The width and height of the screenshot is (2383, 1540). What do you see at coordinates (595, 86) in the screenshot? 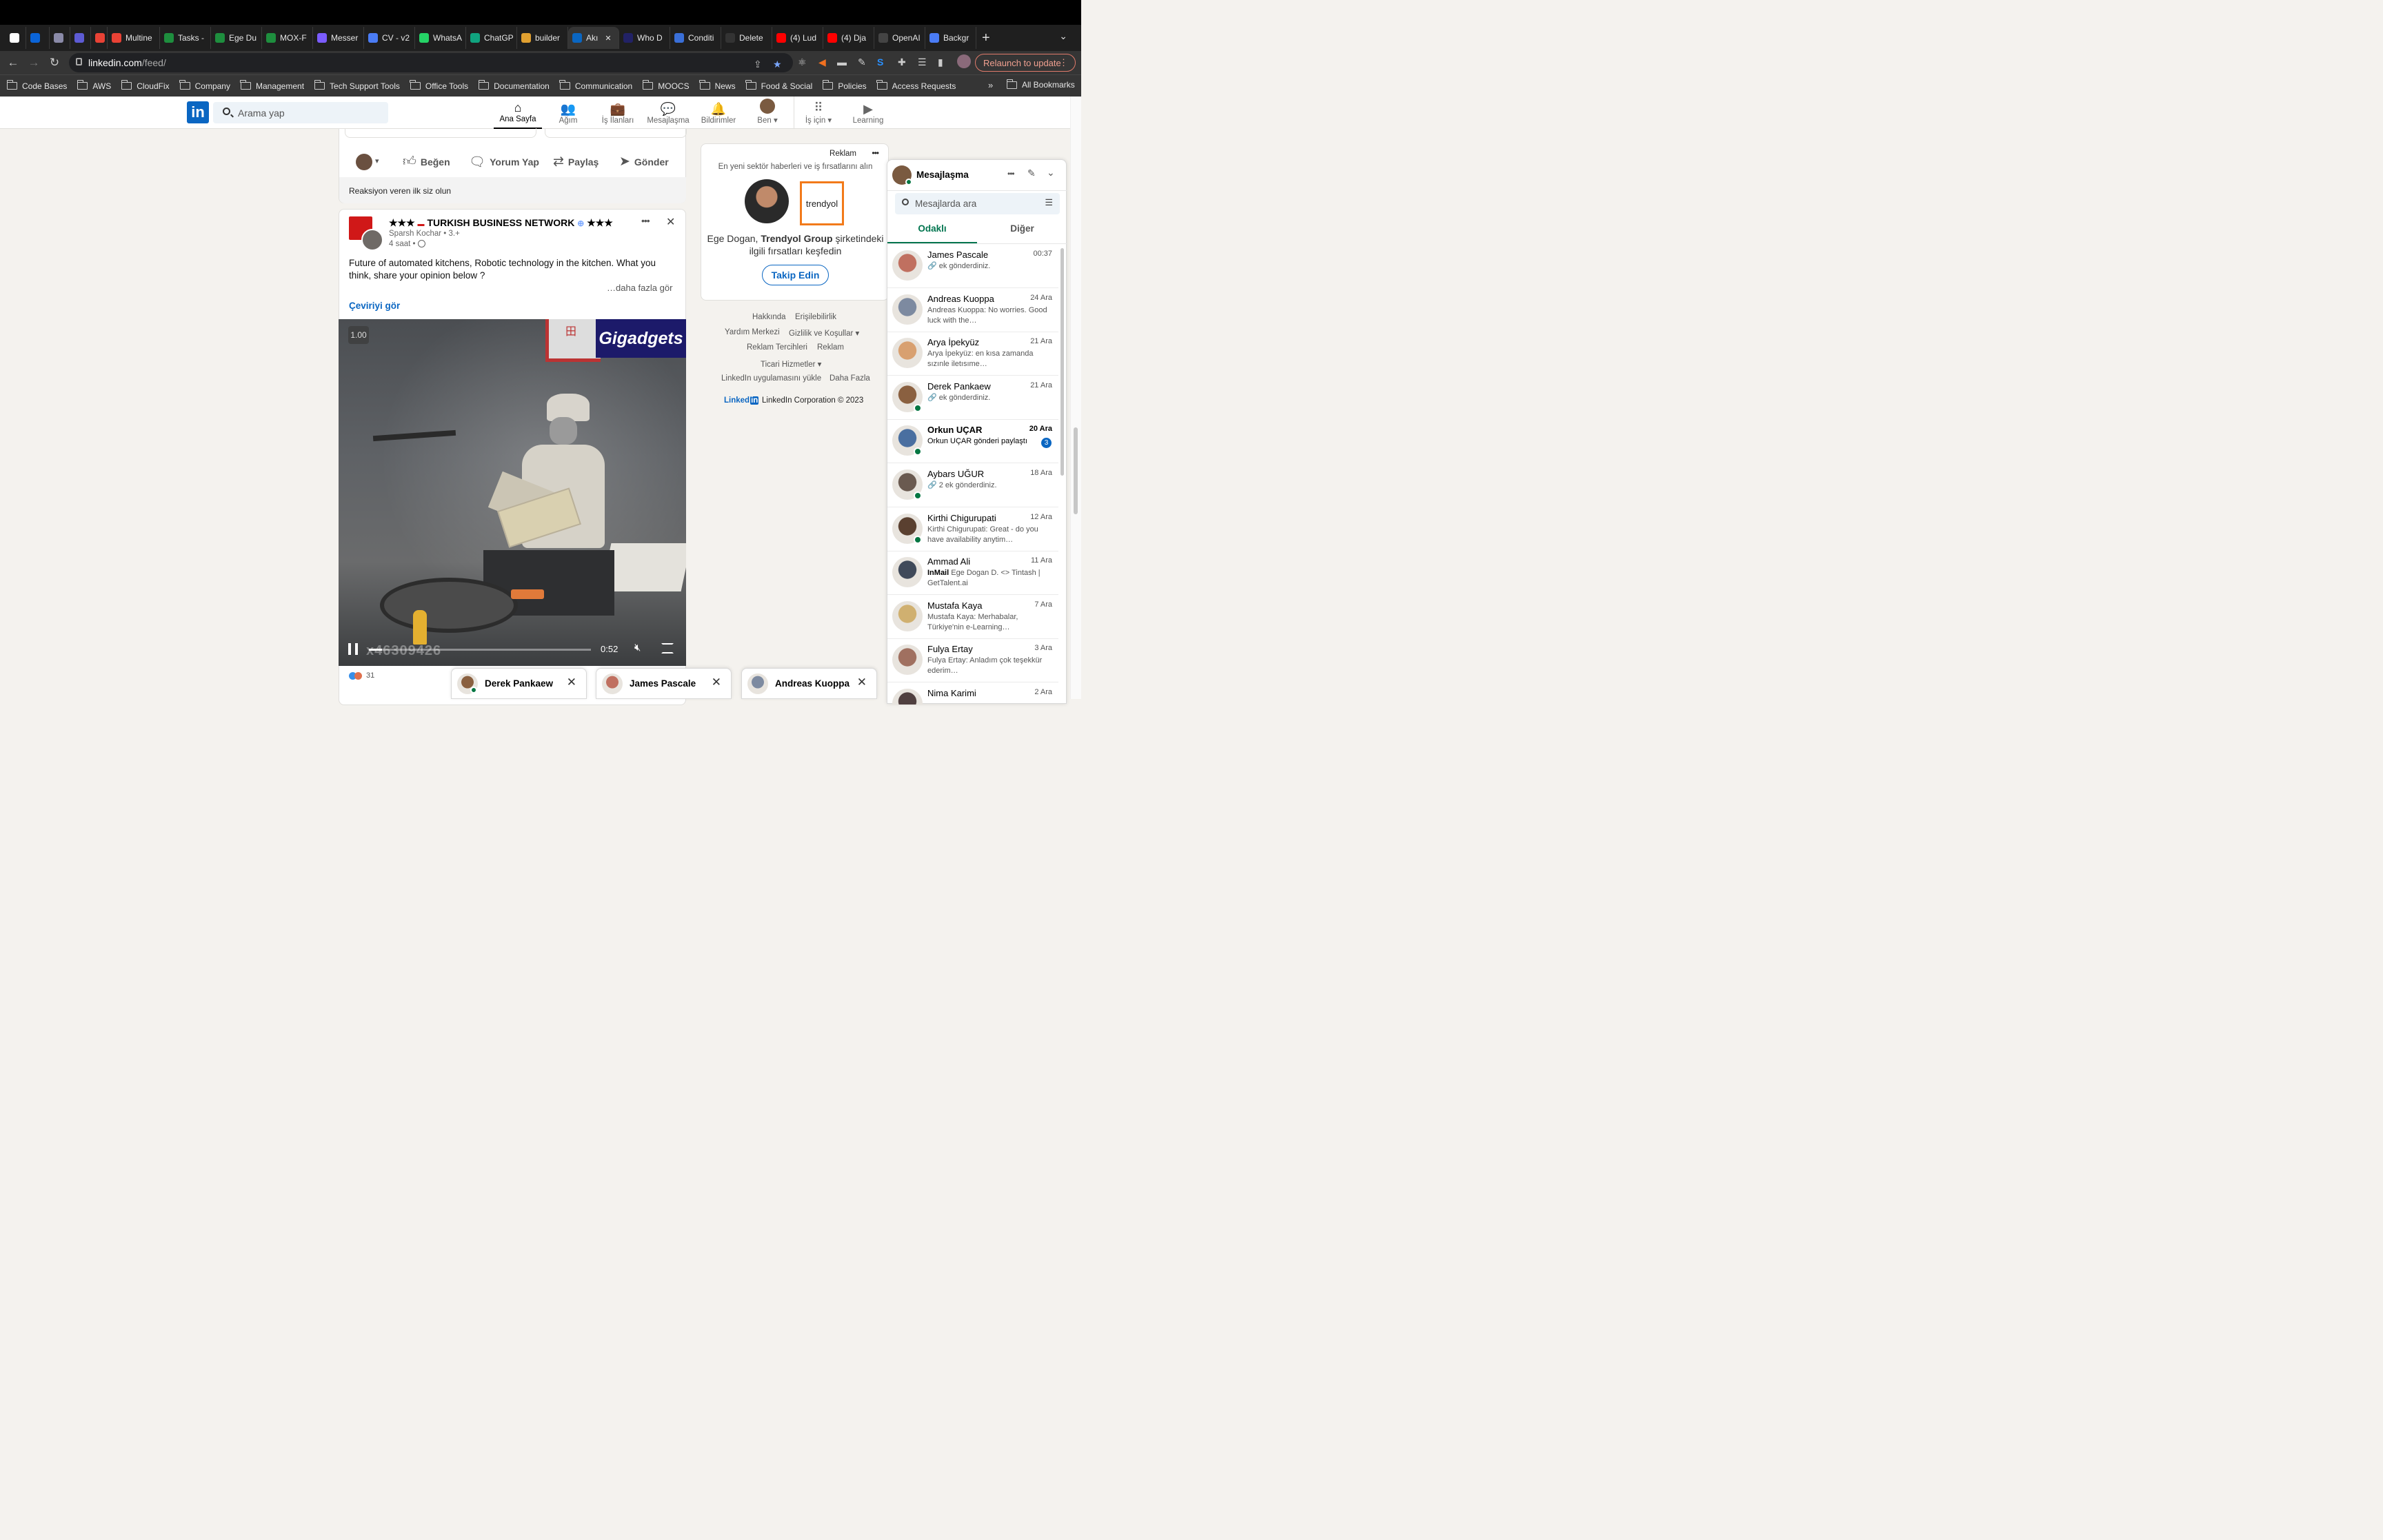
I see `bookmark-folder: Communication` at bounding box center [595, 86].